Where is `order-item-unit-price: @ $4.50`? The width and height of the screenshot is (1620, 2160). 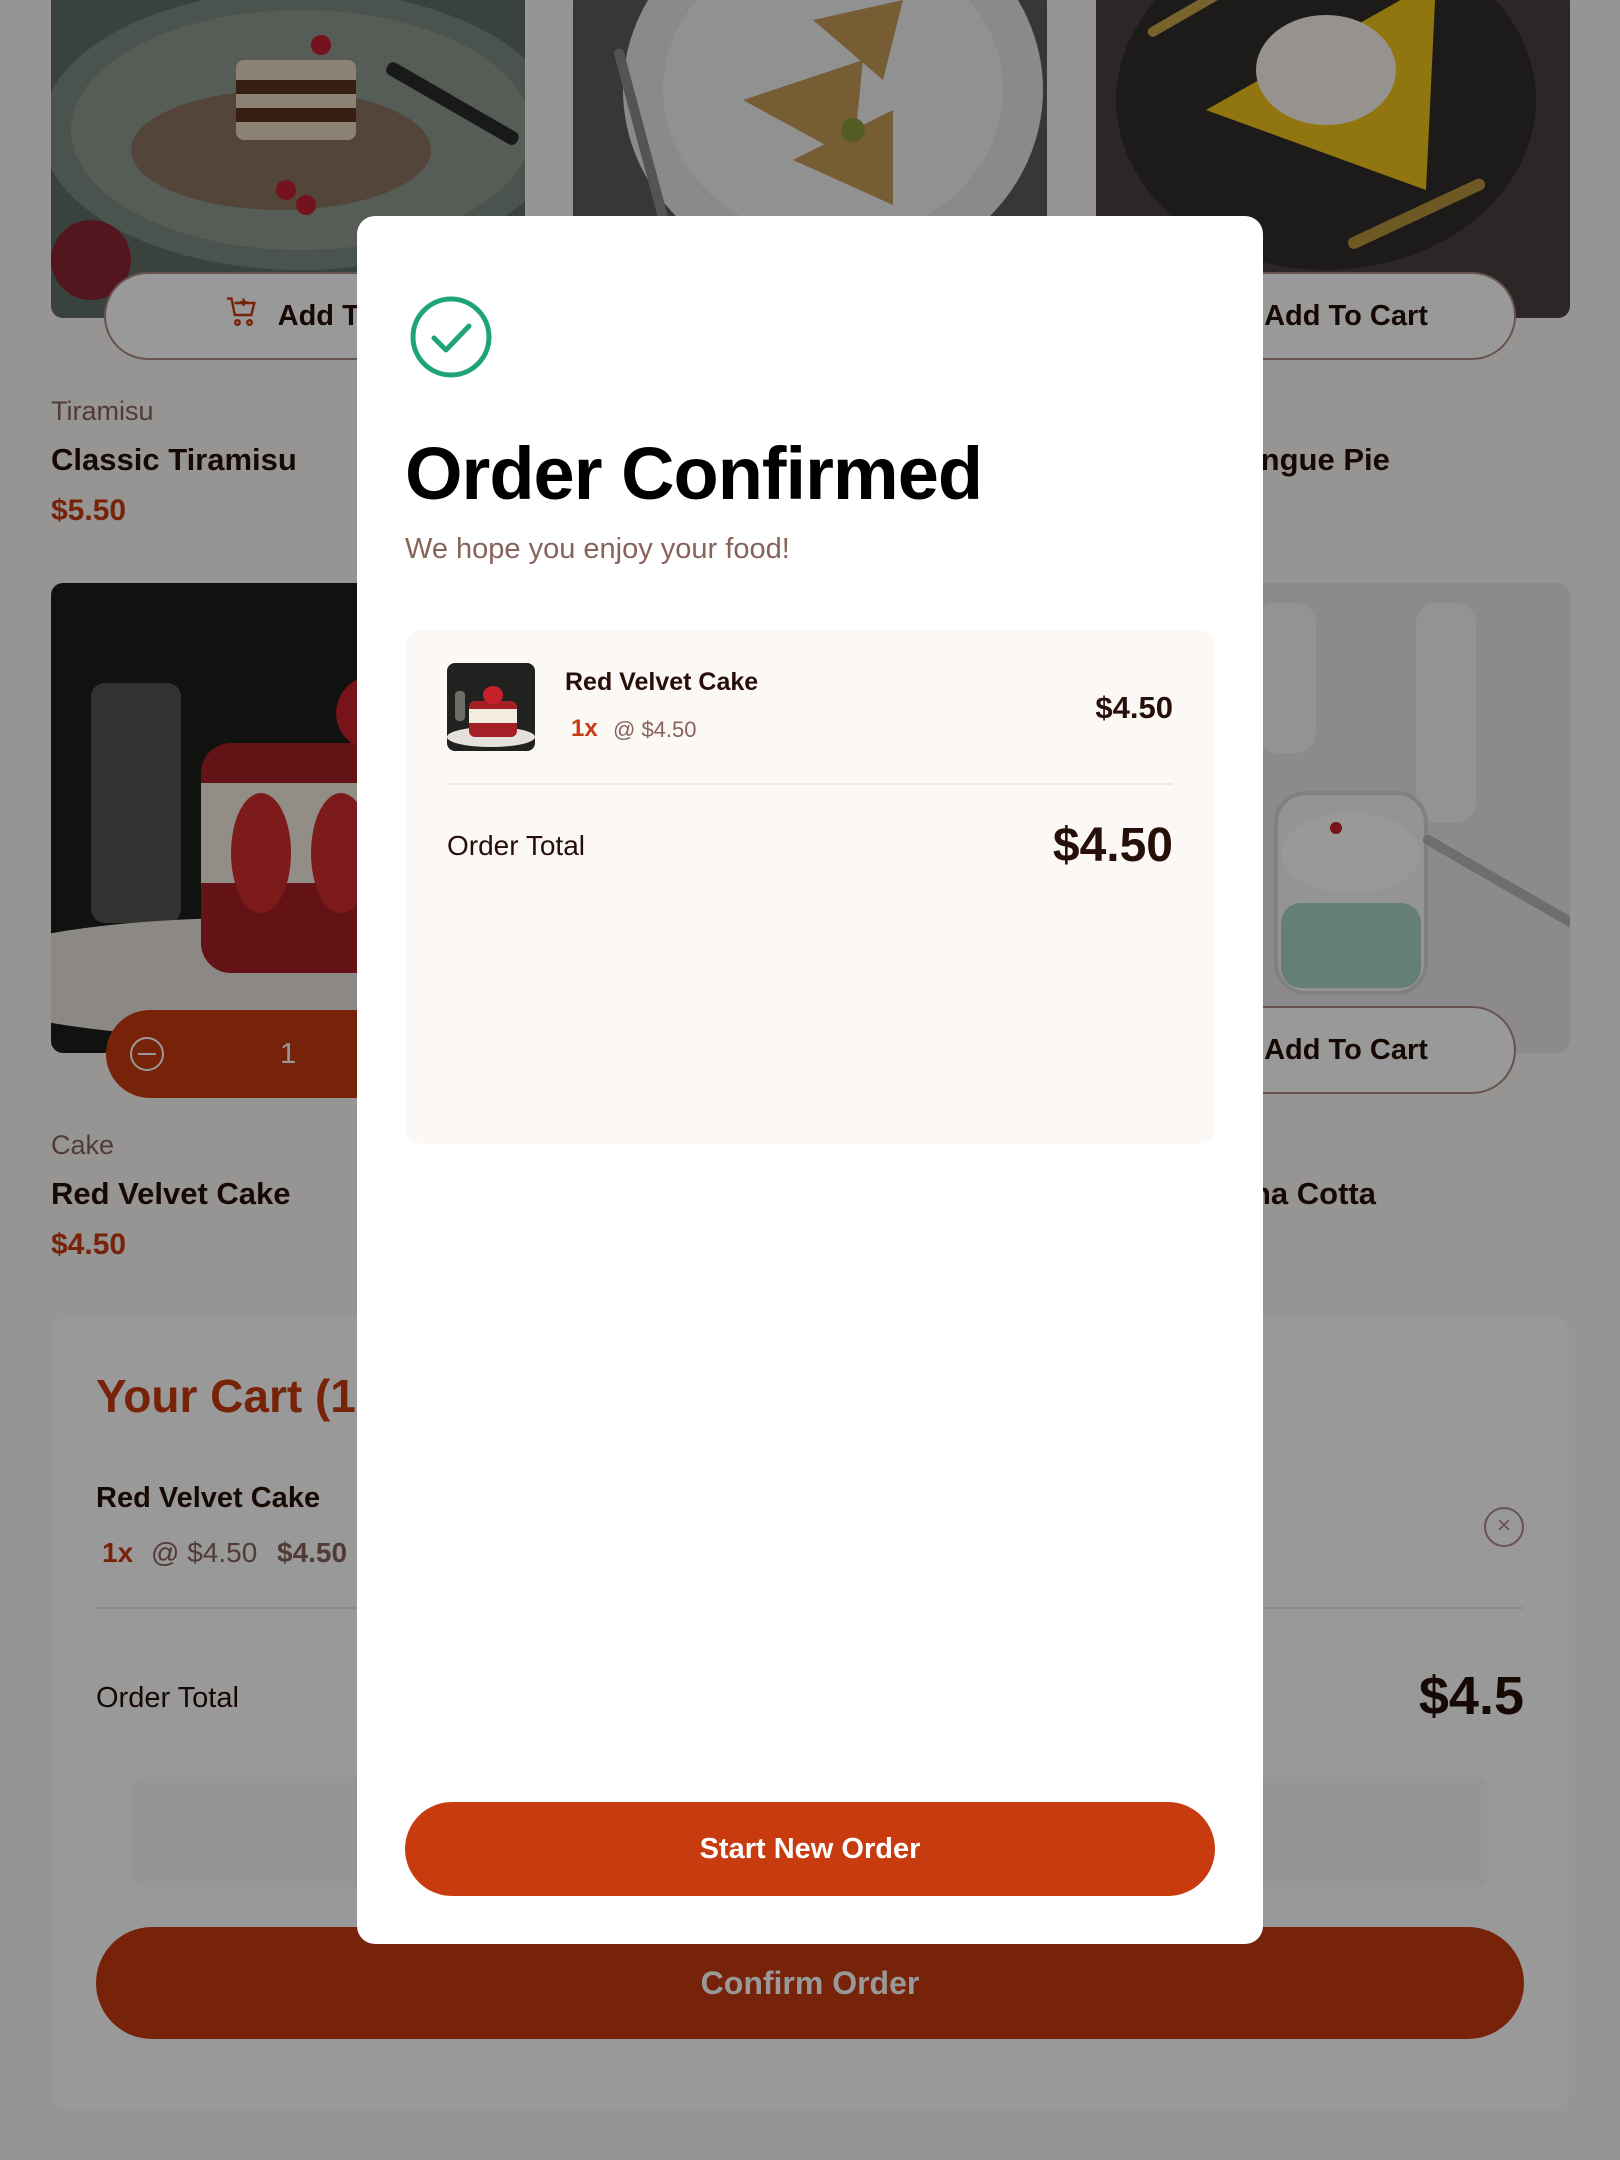
order-item-unit-price: @ $4.50 is located at coordinates (655, 729).